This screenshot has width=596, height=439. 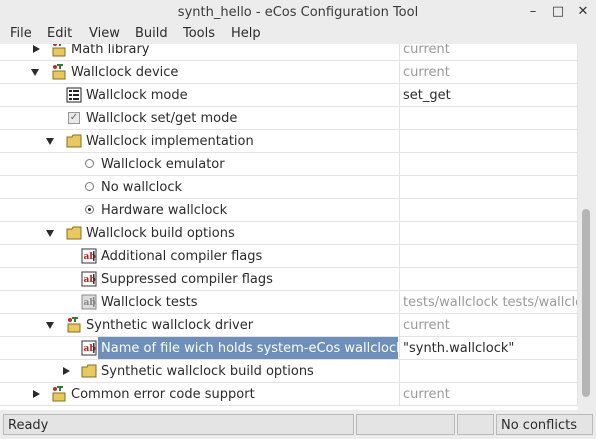 What do you see at coordinates (170, 325) in the screenshot?
I see `row-label: Synthetic wallclock driver` at bounding box center [170, 325].